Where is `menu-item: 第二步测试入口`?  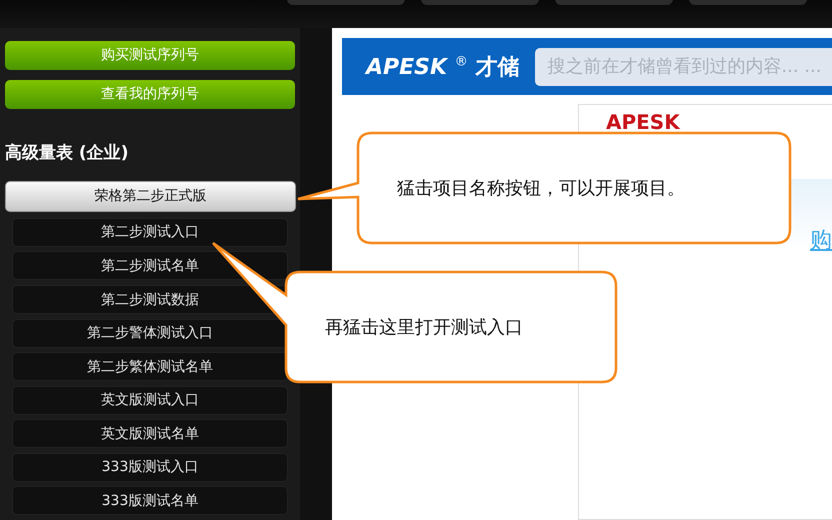
menu-item: 第二步测试入口 is located at coordinates (150, 232).